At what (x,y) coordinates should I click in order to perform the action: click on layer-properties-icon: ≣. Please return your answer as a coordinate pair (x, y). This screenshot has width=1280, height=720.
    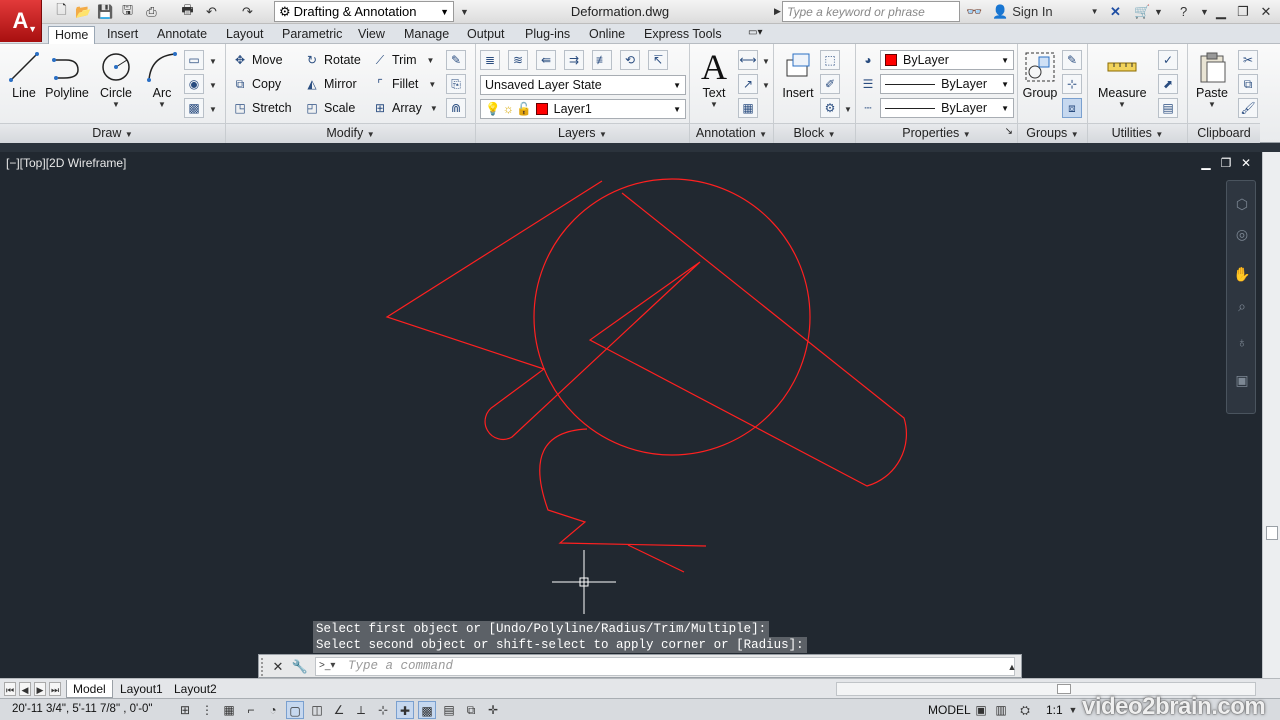
    Looking at the image, I should click on (490, 60).